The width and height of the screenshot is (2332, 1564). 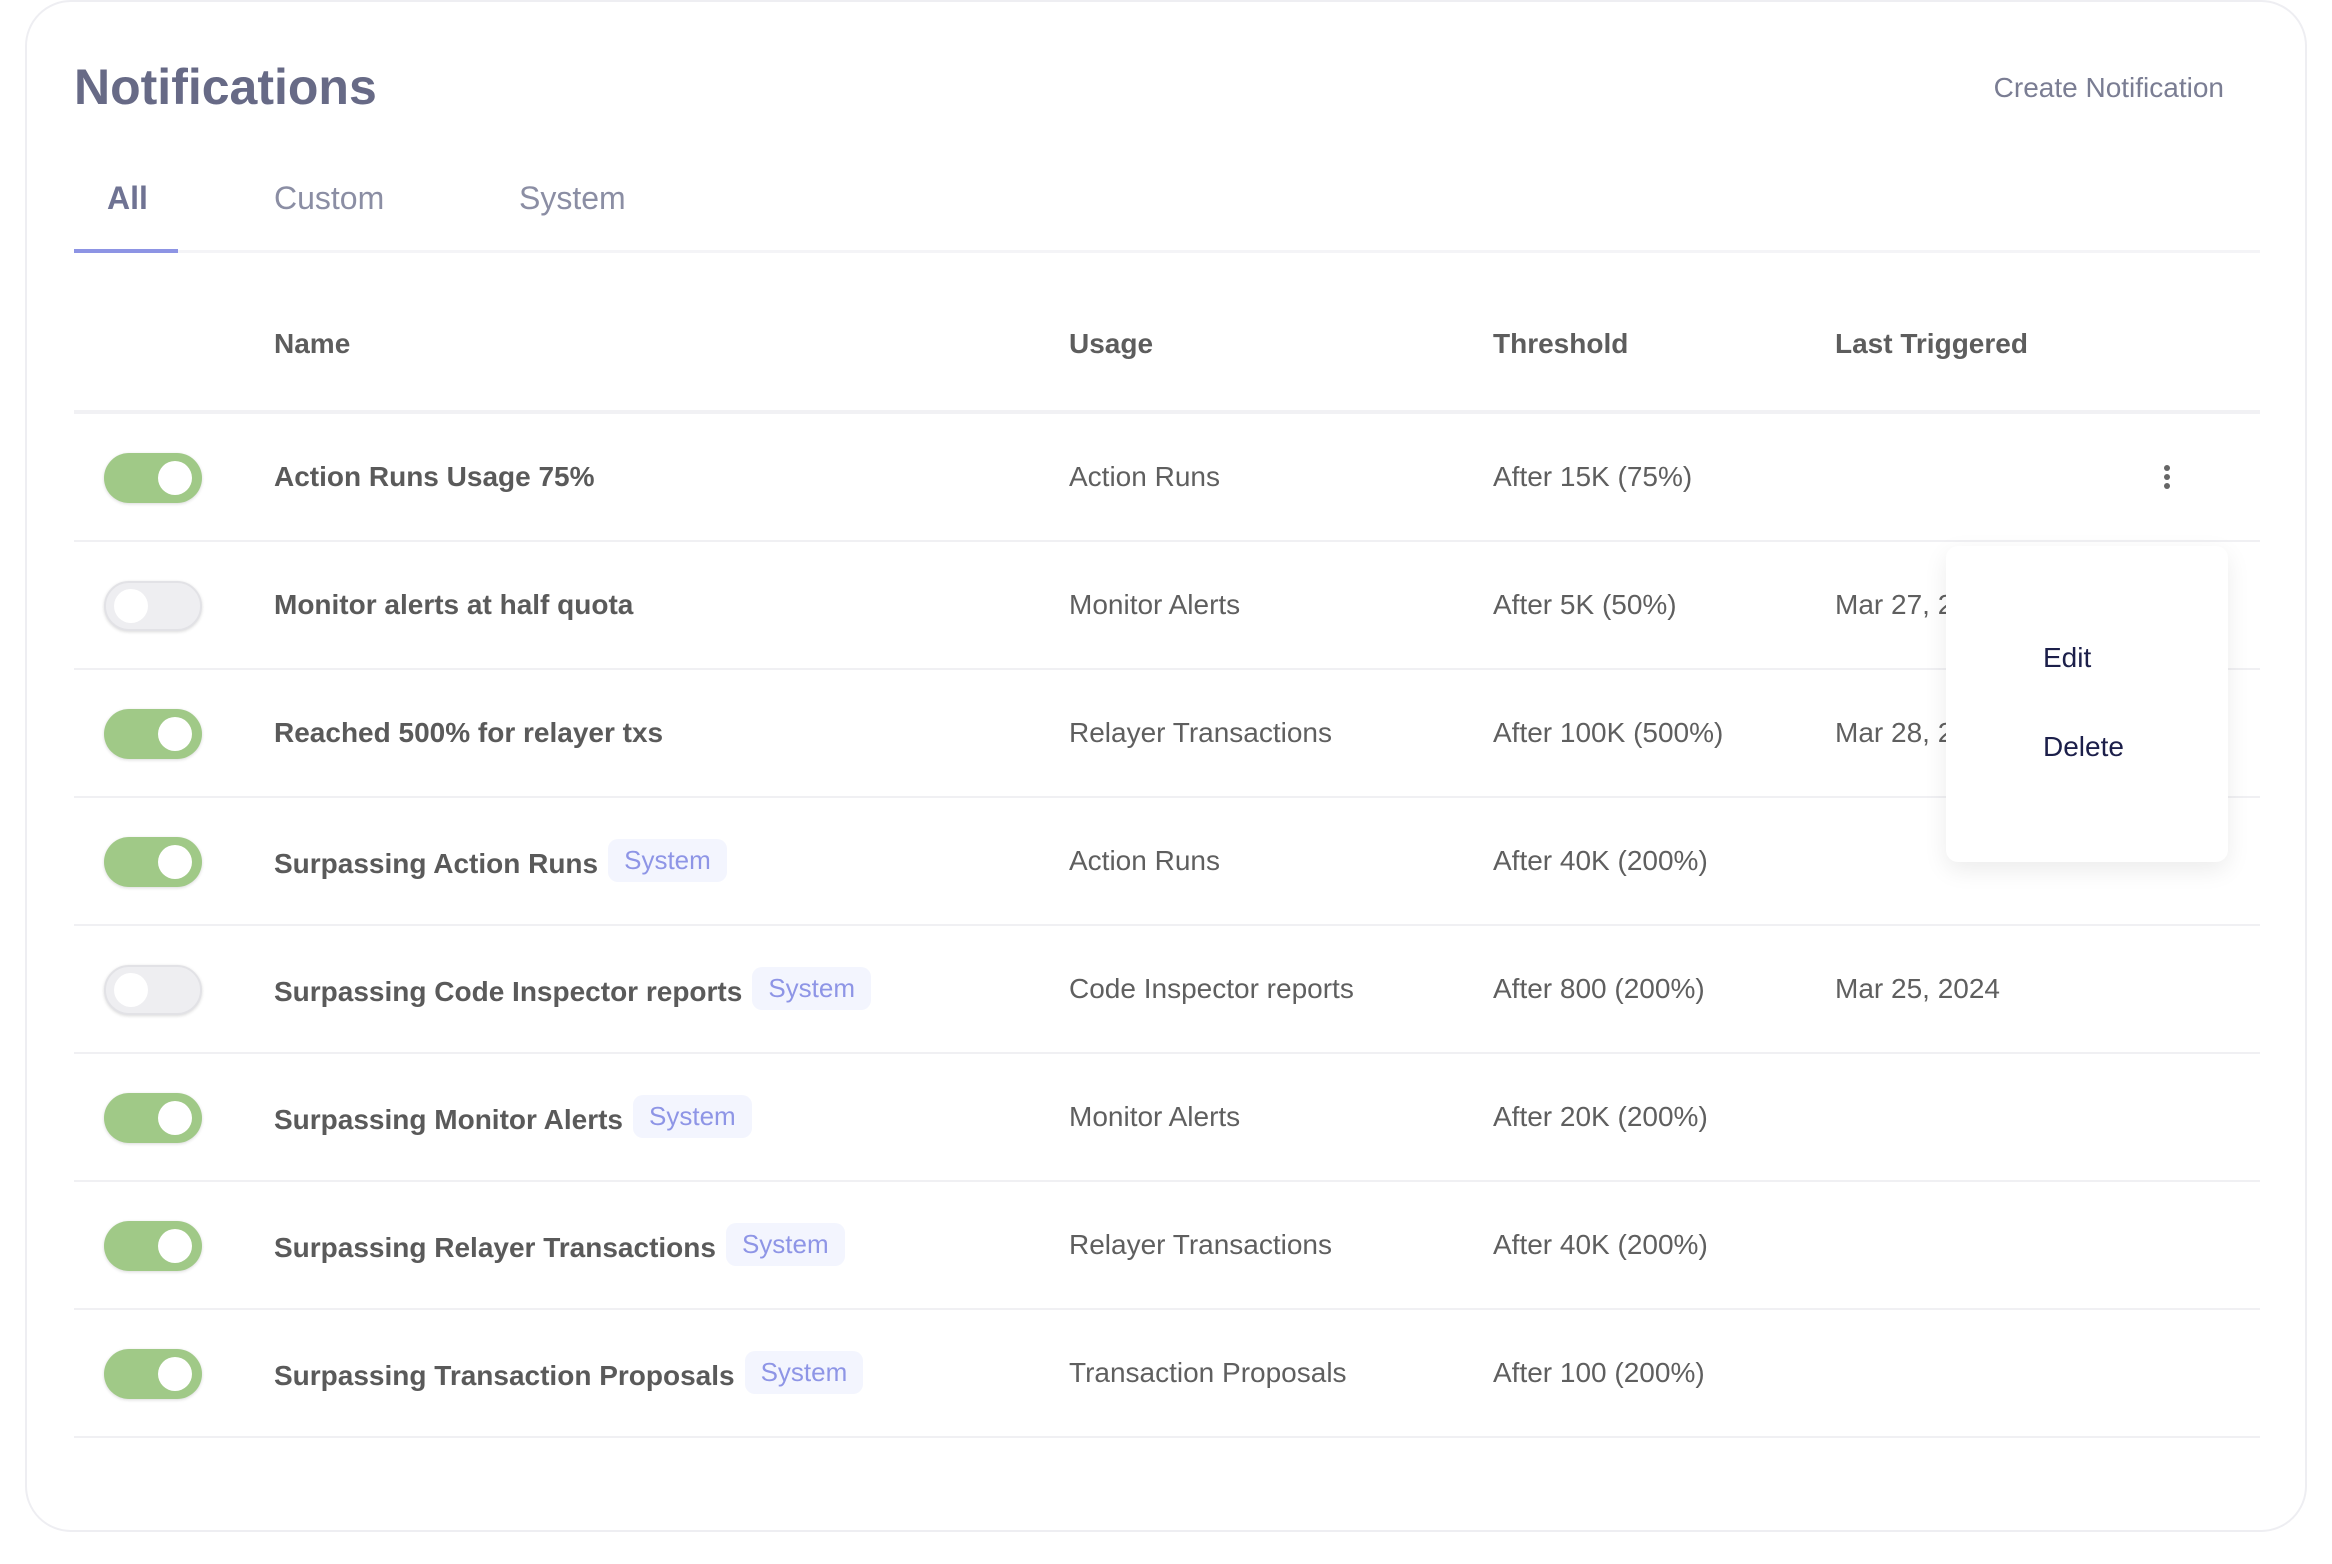 What do you see at coordinates (1211, 988) in the screenshot?
I see `usage-cell: Code Inspector reports` at bounding box center [1211, 988].